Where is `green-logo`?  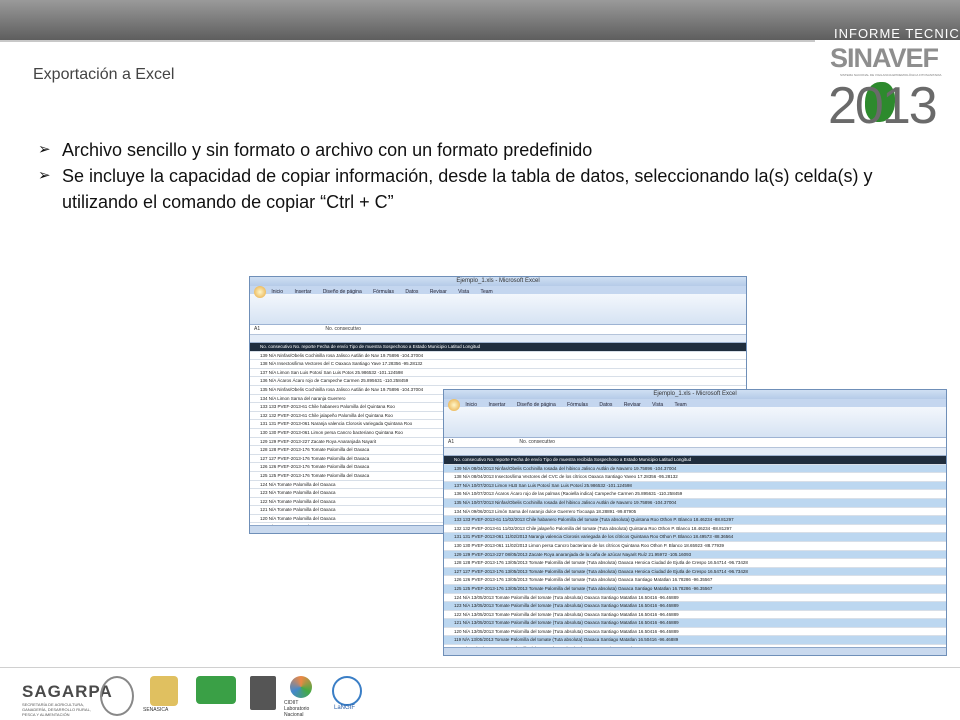
green-logo is located at coordinates (216, 690).